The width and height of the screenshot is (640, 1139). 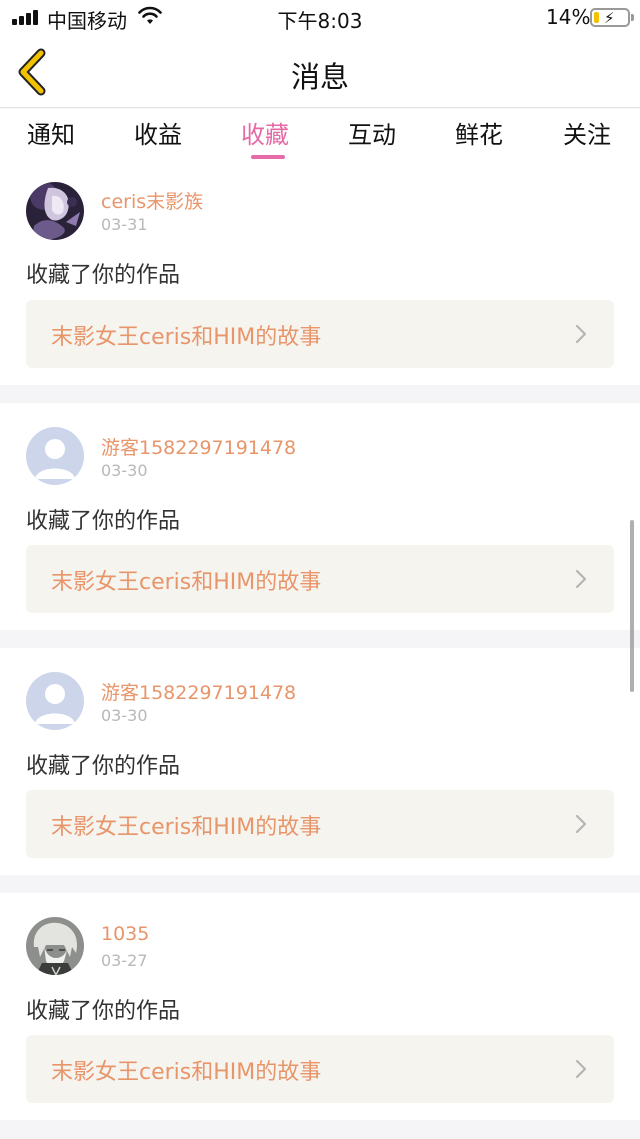 What do you see at coordinates (319, 77) in the screenshot?
I see `page-title: 消息` at bounding box center [319, 77].